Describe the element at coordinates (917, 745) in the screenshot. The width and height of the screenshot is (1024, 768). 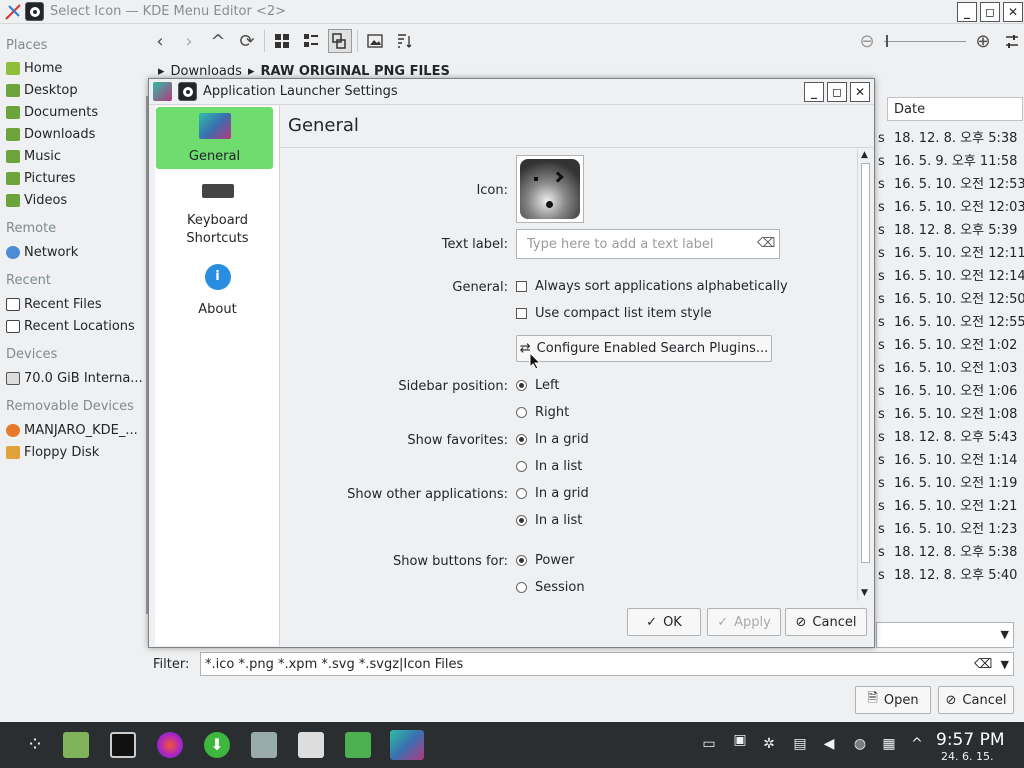
I see `expand-tray-icon: ^` at that location.